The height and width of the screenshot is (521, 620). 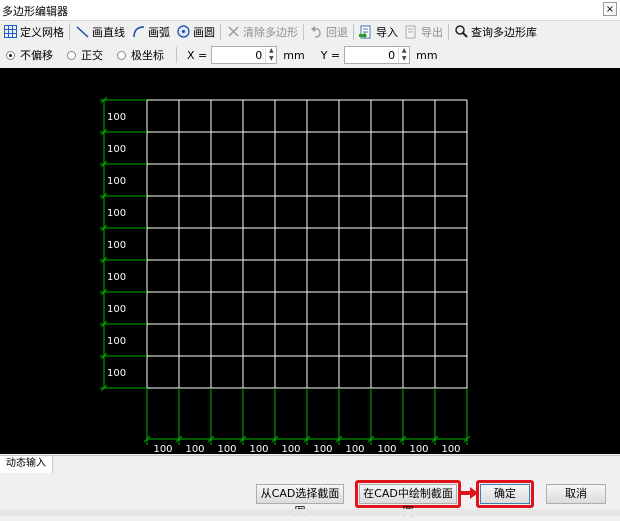 I want to click on radio-orthogonal-label: 正交, so click(x=92, y=55).